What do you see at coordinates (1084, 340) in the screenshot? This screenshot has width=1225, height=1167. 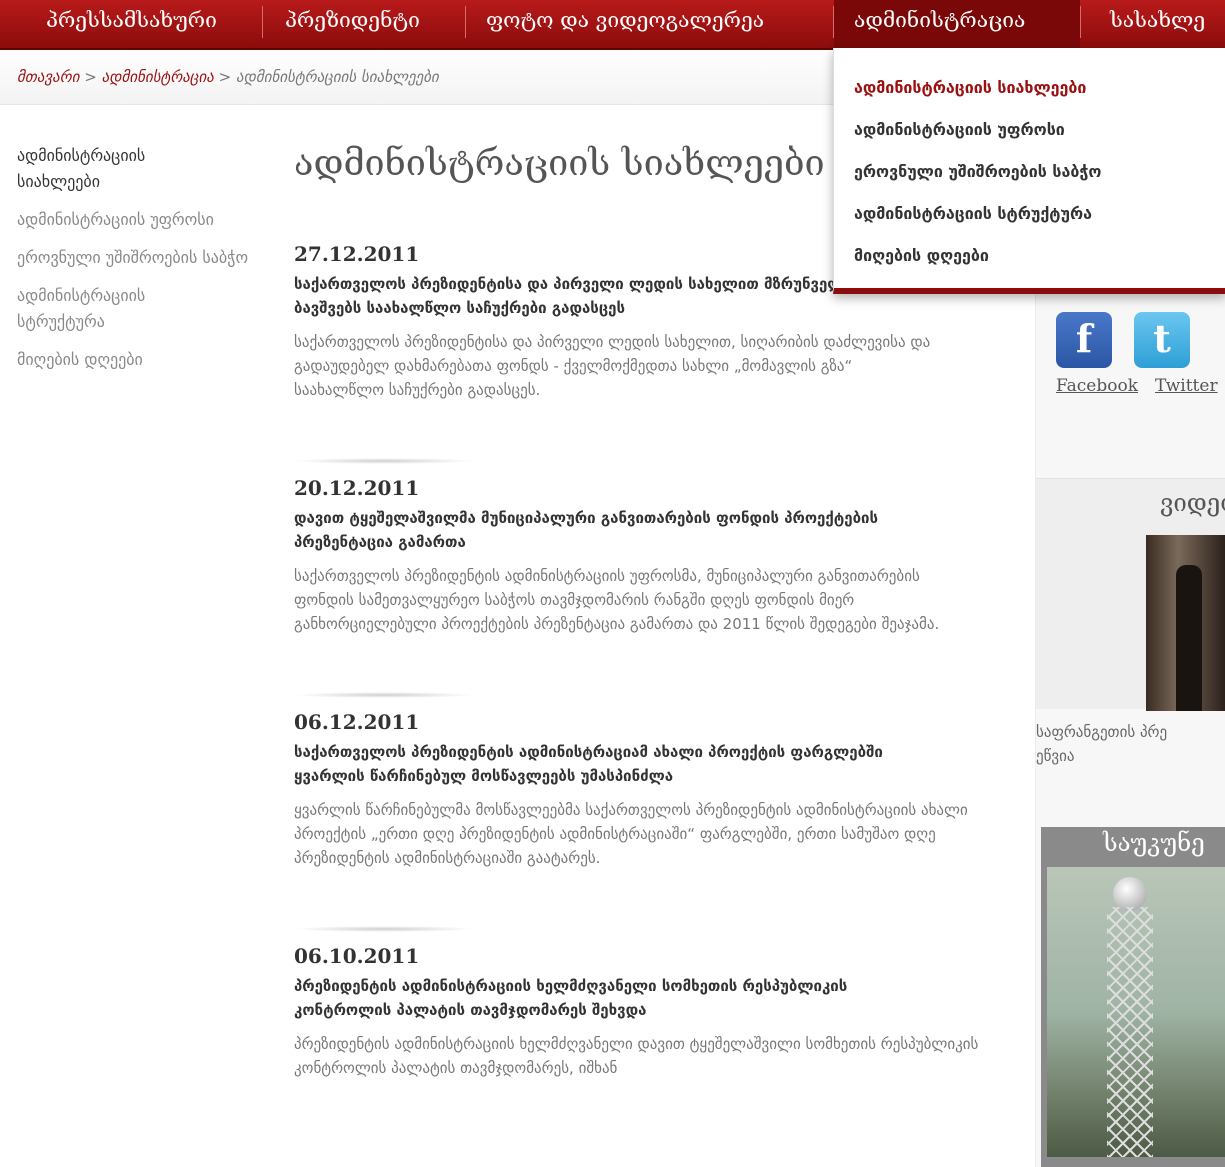 I see `facebook-icon: f` at bounding box center [1084, 340].